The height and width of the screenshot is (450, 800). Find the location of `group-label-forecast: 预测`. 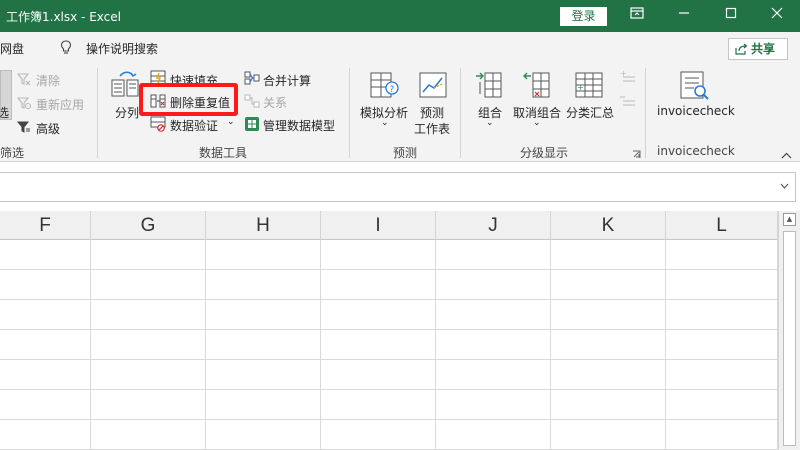

group-label-forecast: 预测 is located at coordinates (405, 153).